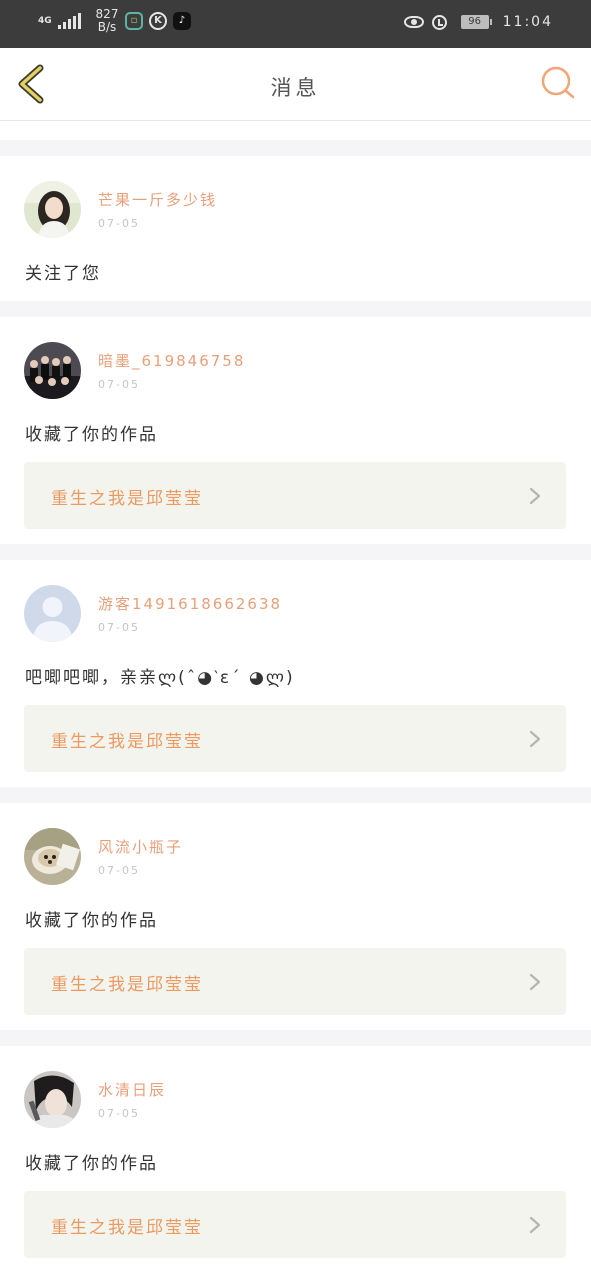 The width and height of the screenshot is (591, 1280). Describe the element at coordinates (134, 21) in the screenshot. I see `app-notification-icon: ▫` at that location.